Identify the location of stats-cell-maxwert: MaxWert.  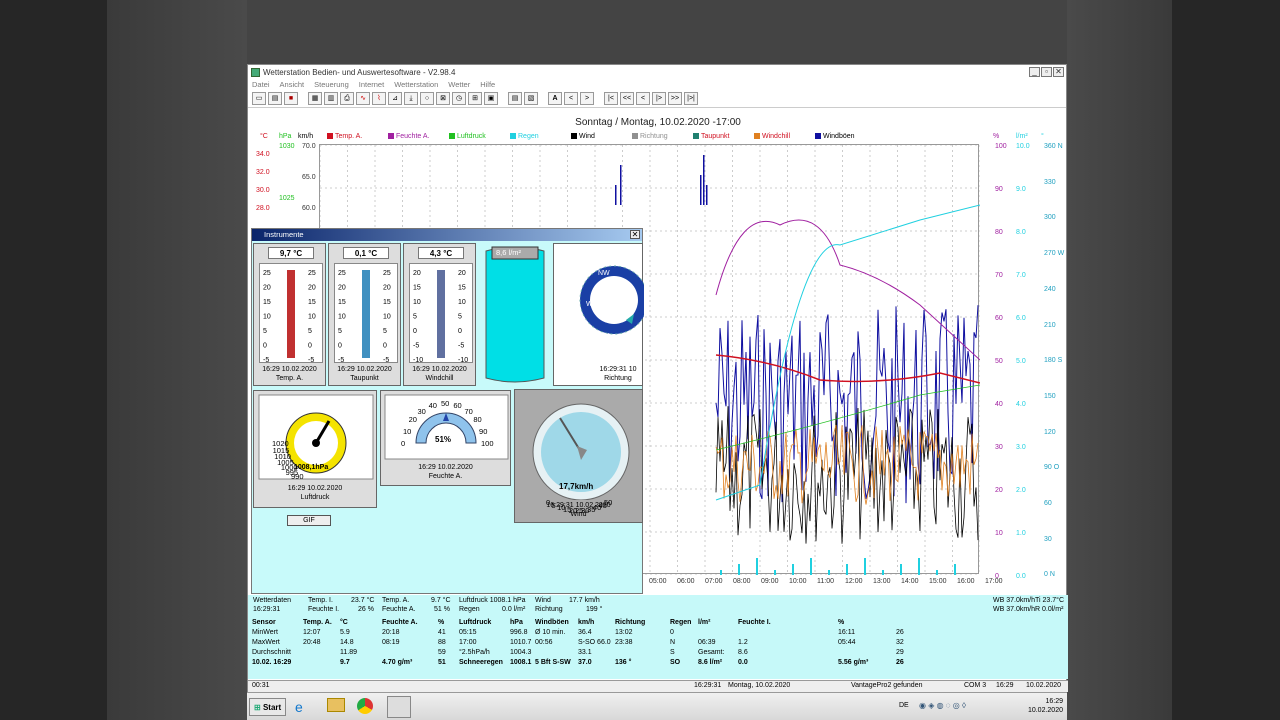
(266, 642).